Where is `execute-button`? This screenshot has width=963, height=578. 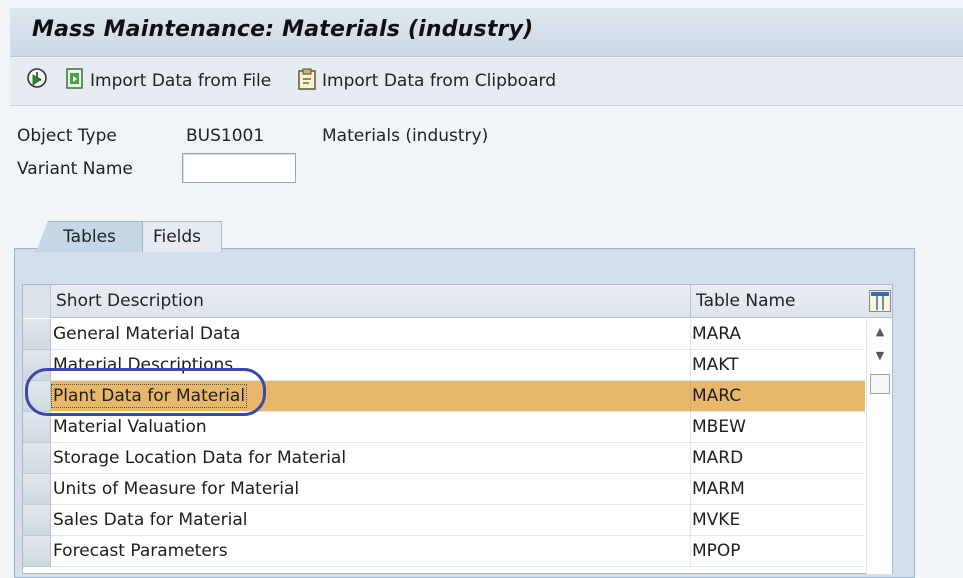 execute-button is located at coordinates (38, 81).